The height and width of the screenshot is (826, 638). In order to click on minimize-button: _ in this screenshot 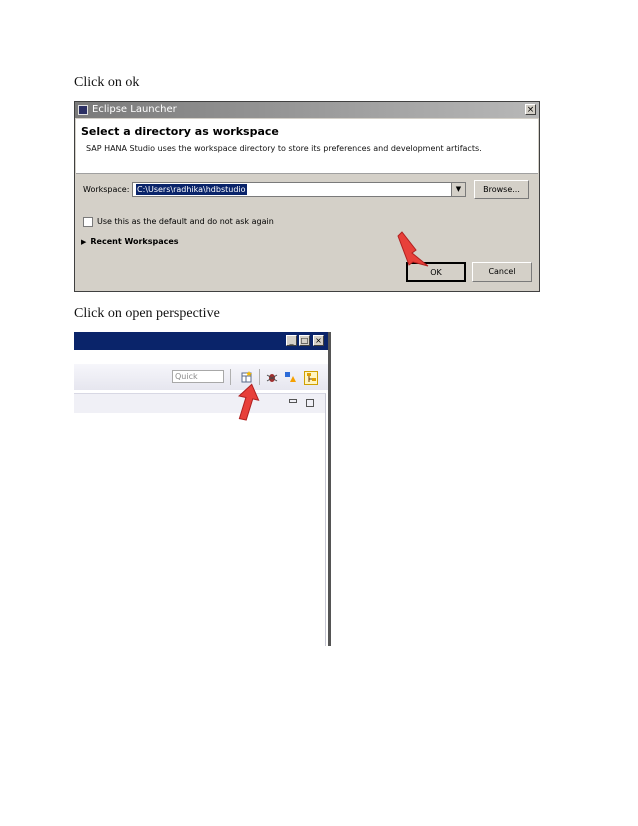, I will do `click(291, 340)`.